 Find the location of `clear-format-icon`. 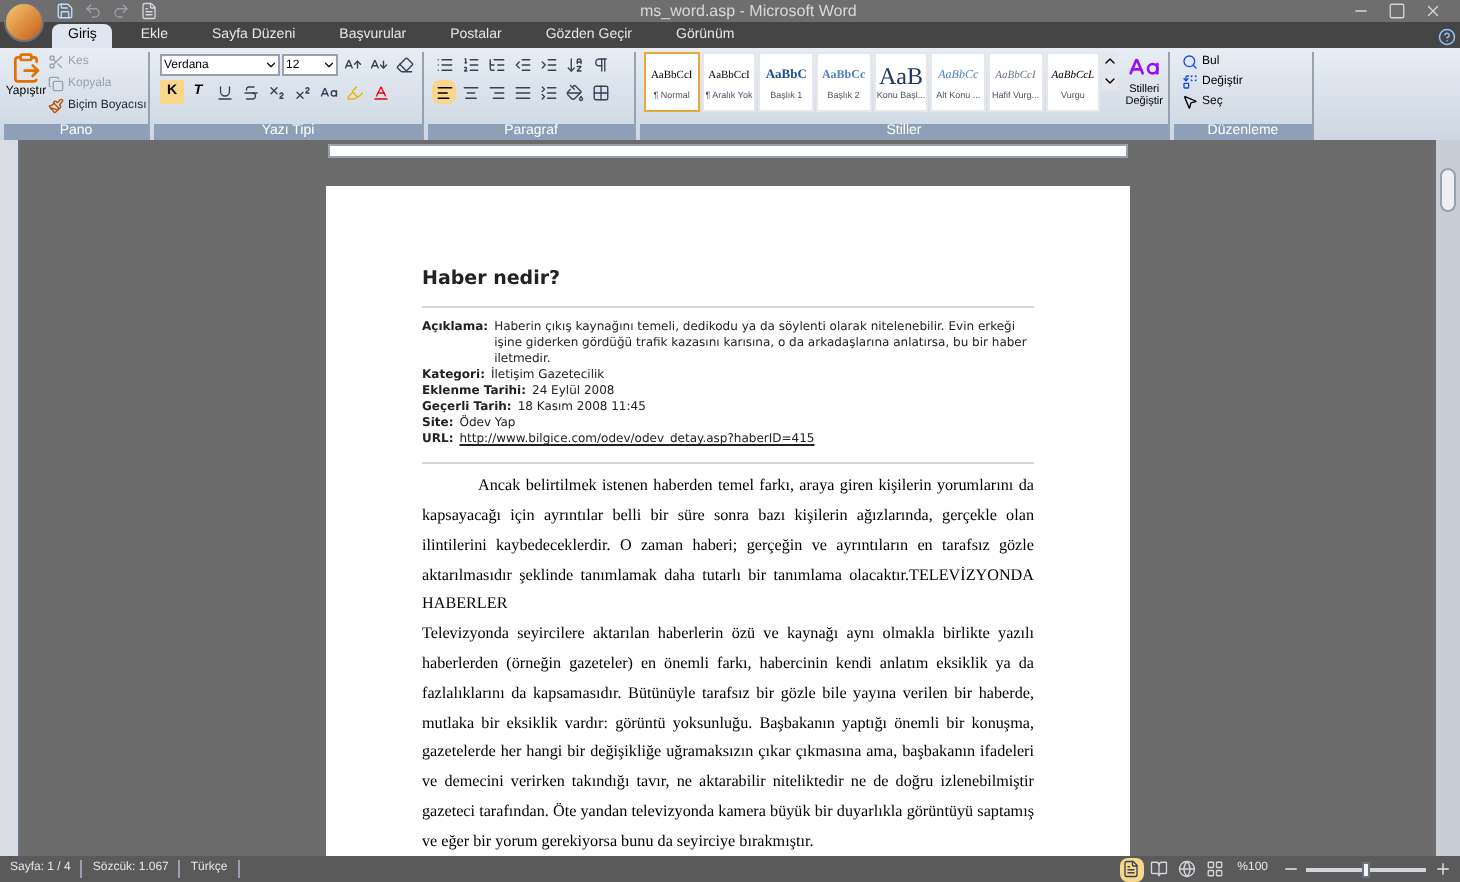

clear-format-icon is located at coordinates (404, 64).